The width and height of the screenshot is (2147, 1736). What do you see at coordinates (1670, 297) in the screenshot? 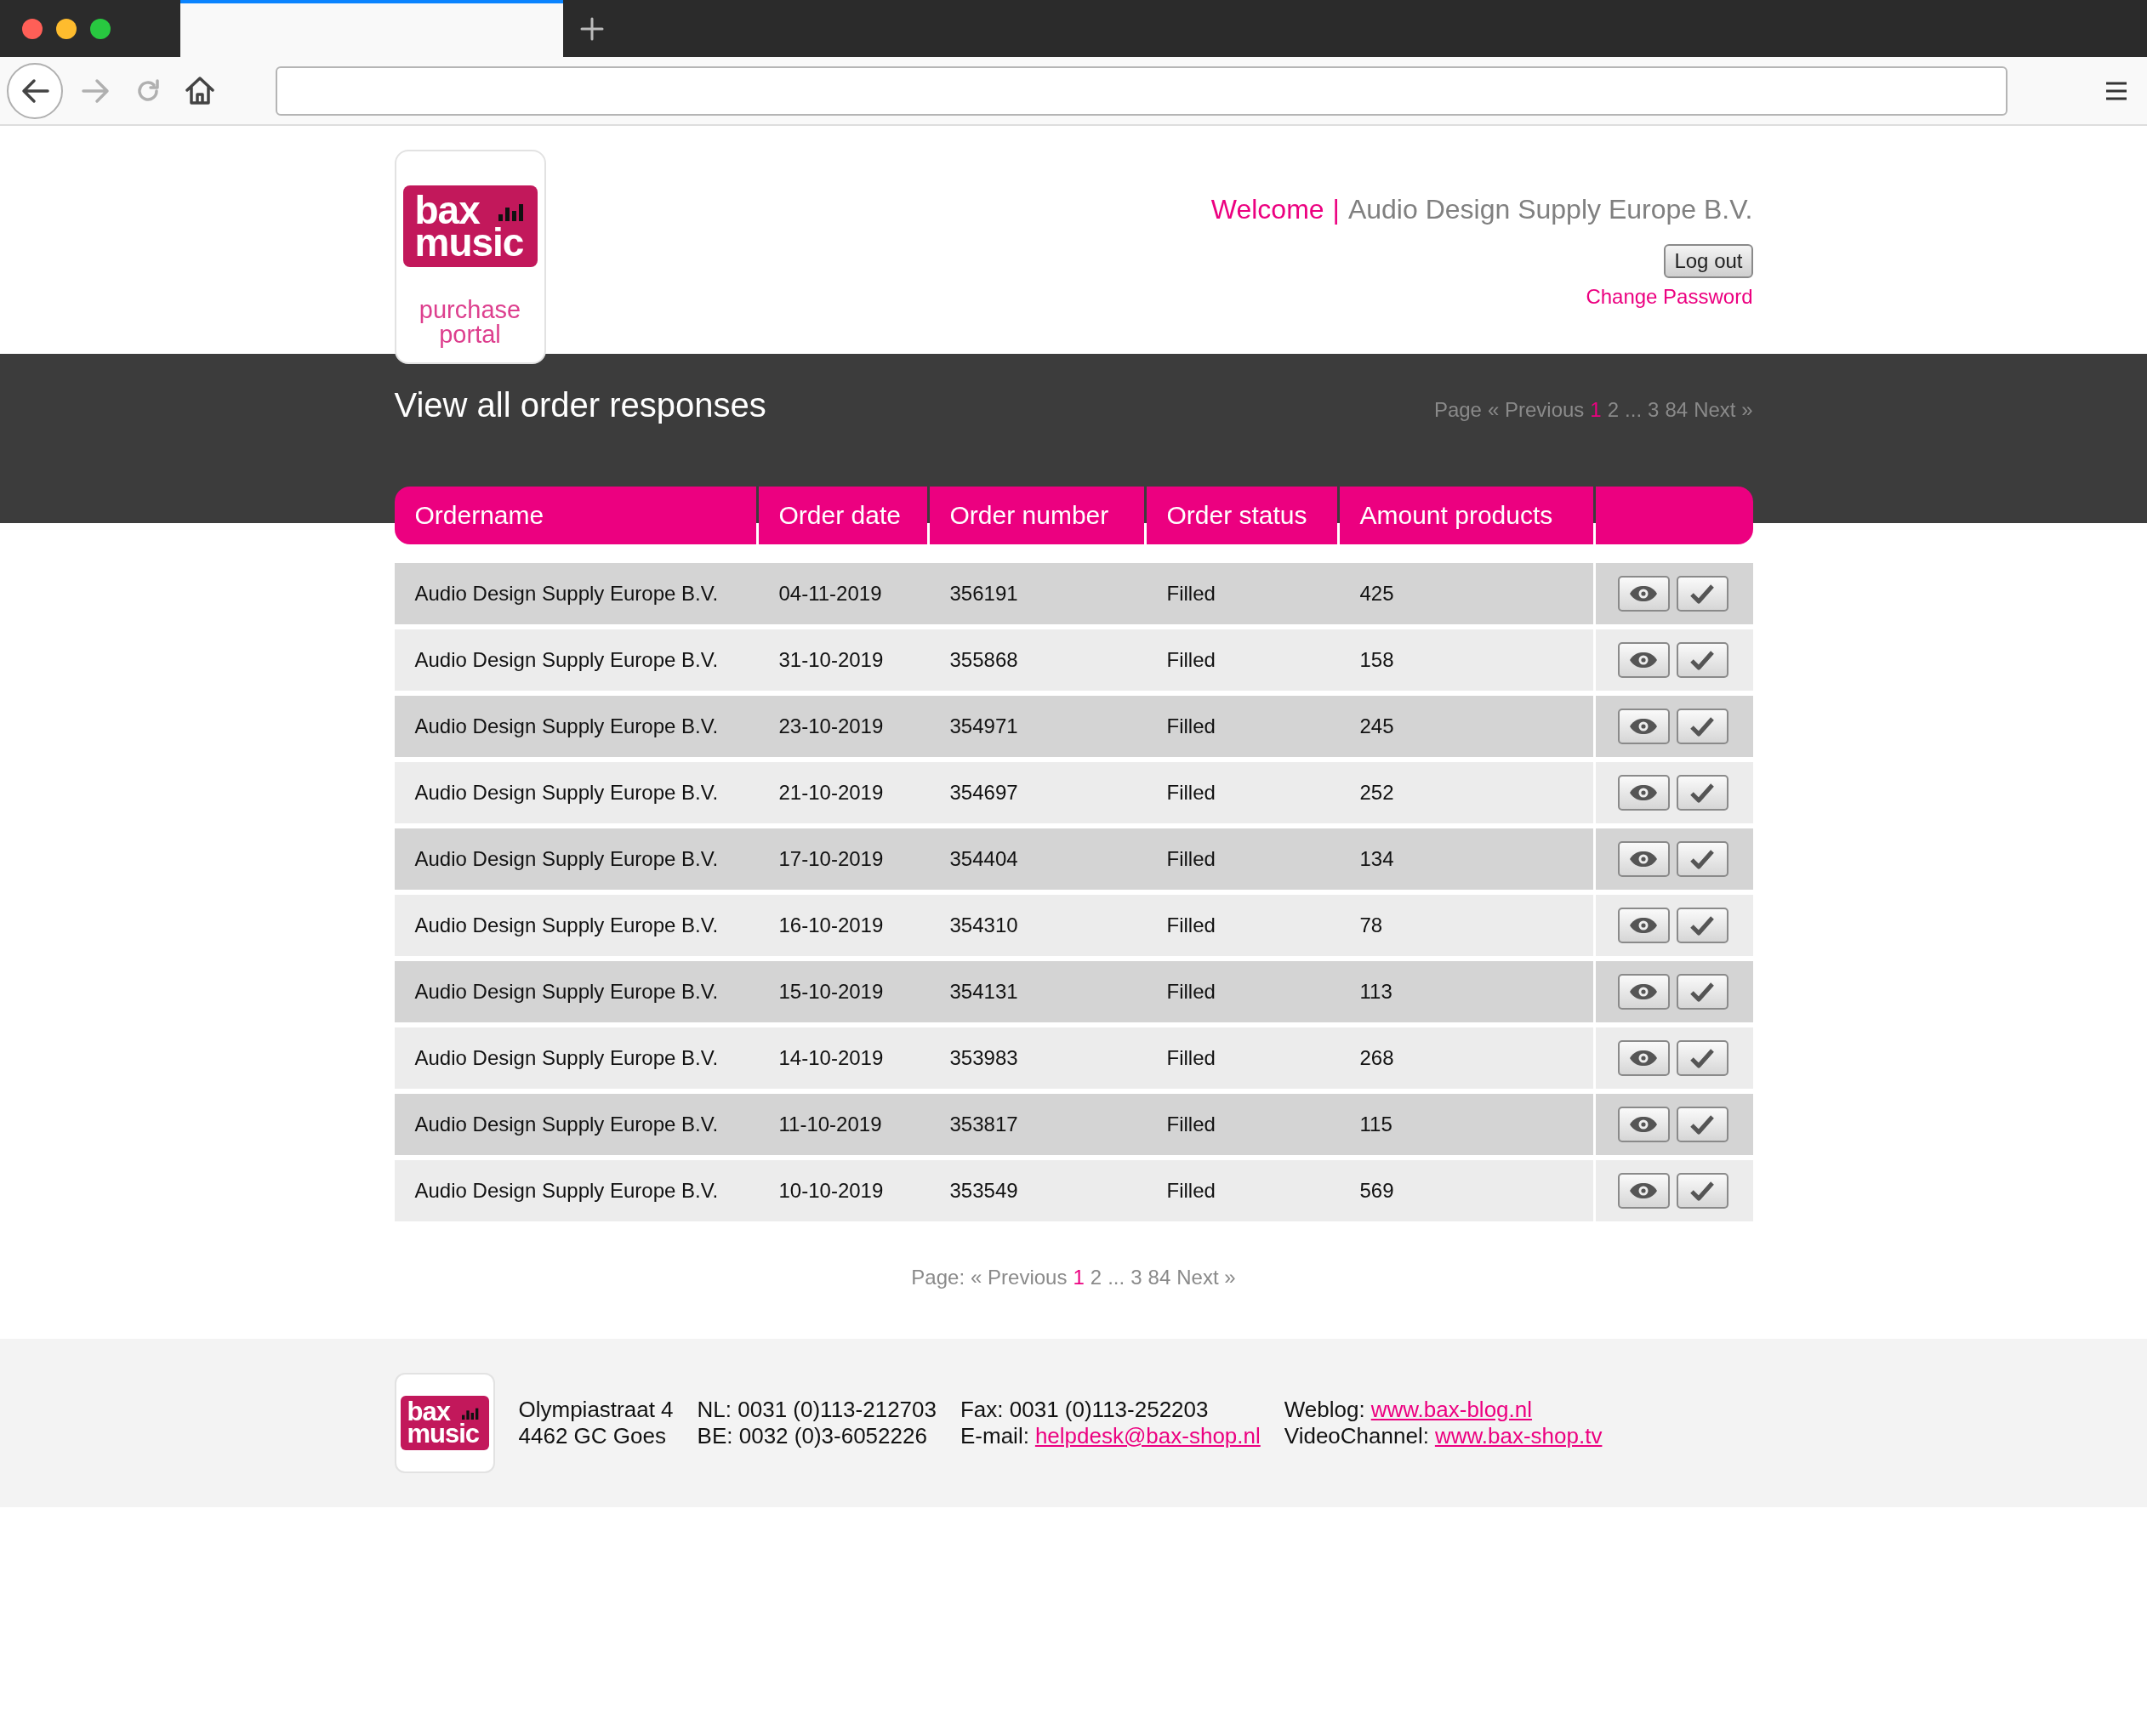
I see `change-password-link: Change Password` at bounding box center [1670, 297].